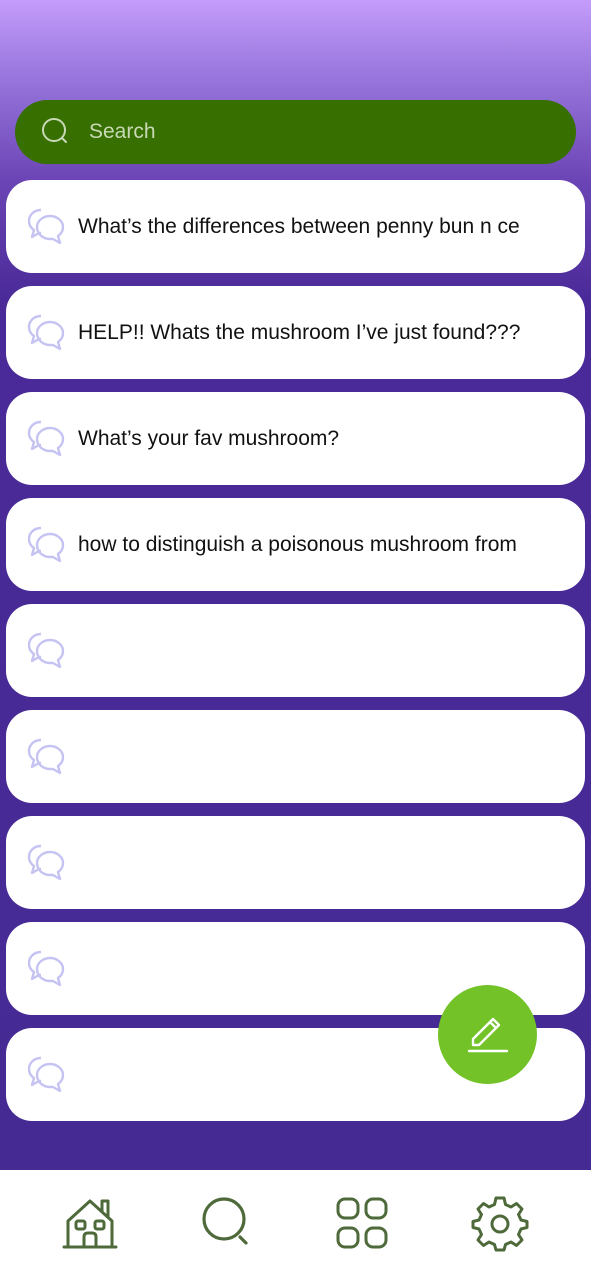 This screenshot has height=1280, width=591. I want to click on search-input, so click(309, 132).